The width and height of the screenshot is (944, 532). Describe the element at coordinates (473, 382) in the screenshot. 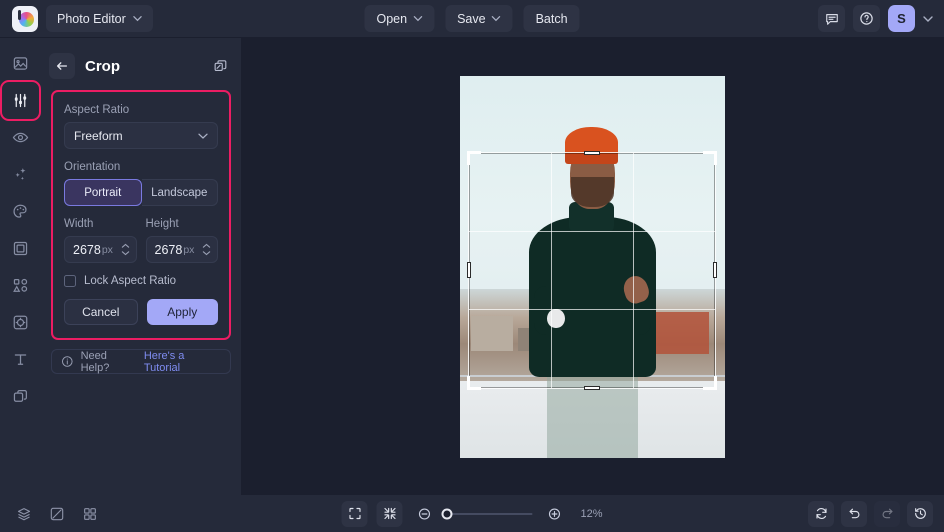

I see `crop-handle-bottom-left` at that location.